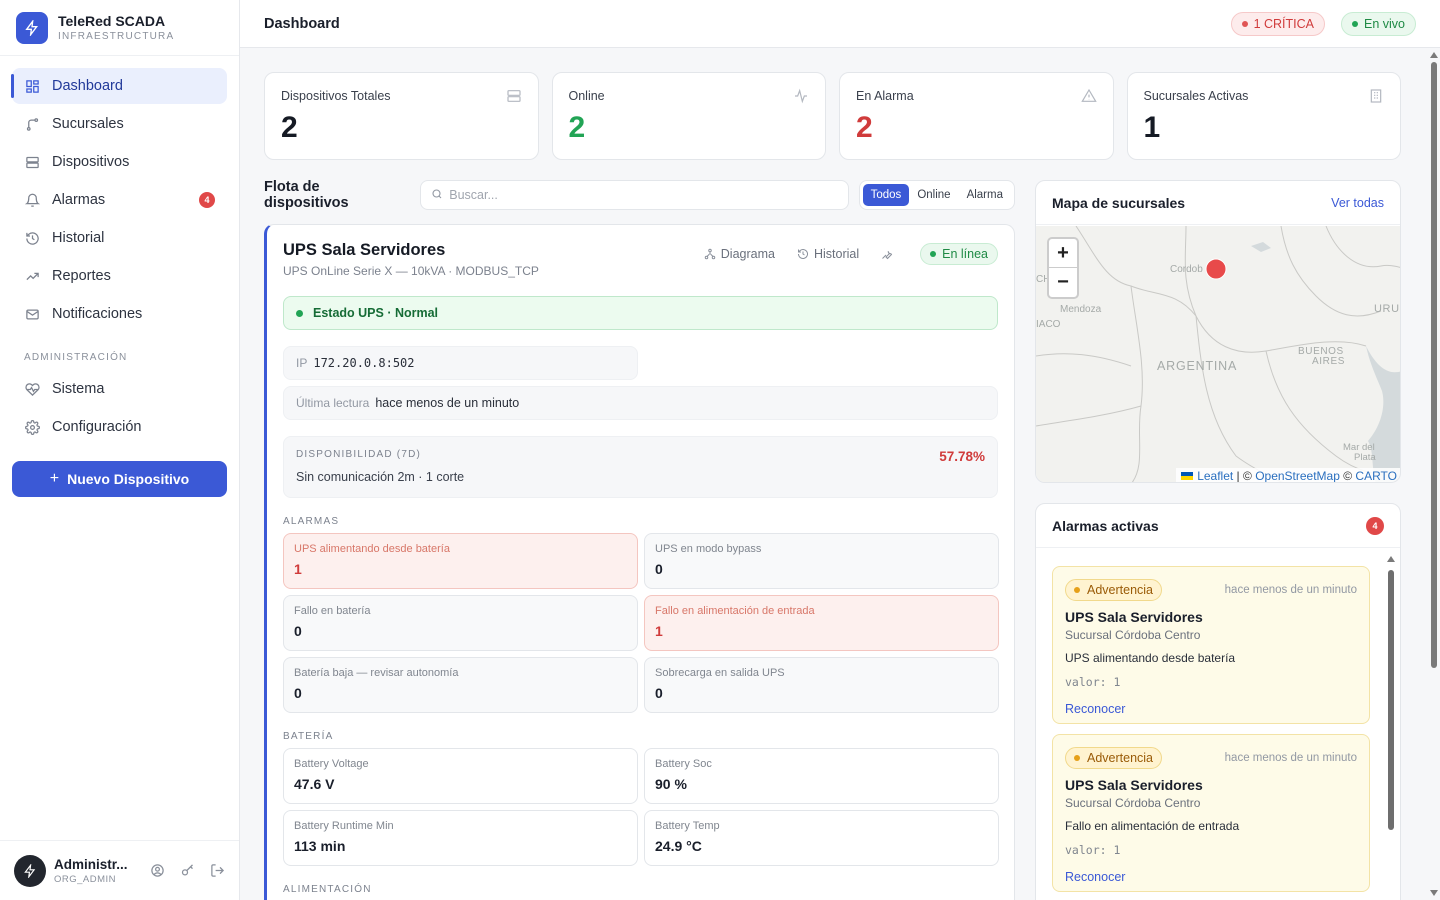 The image size is (1440, 900). I want to click on alarm-value: valor: 1, so click(1093, 850).